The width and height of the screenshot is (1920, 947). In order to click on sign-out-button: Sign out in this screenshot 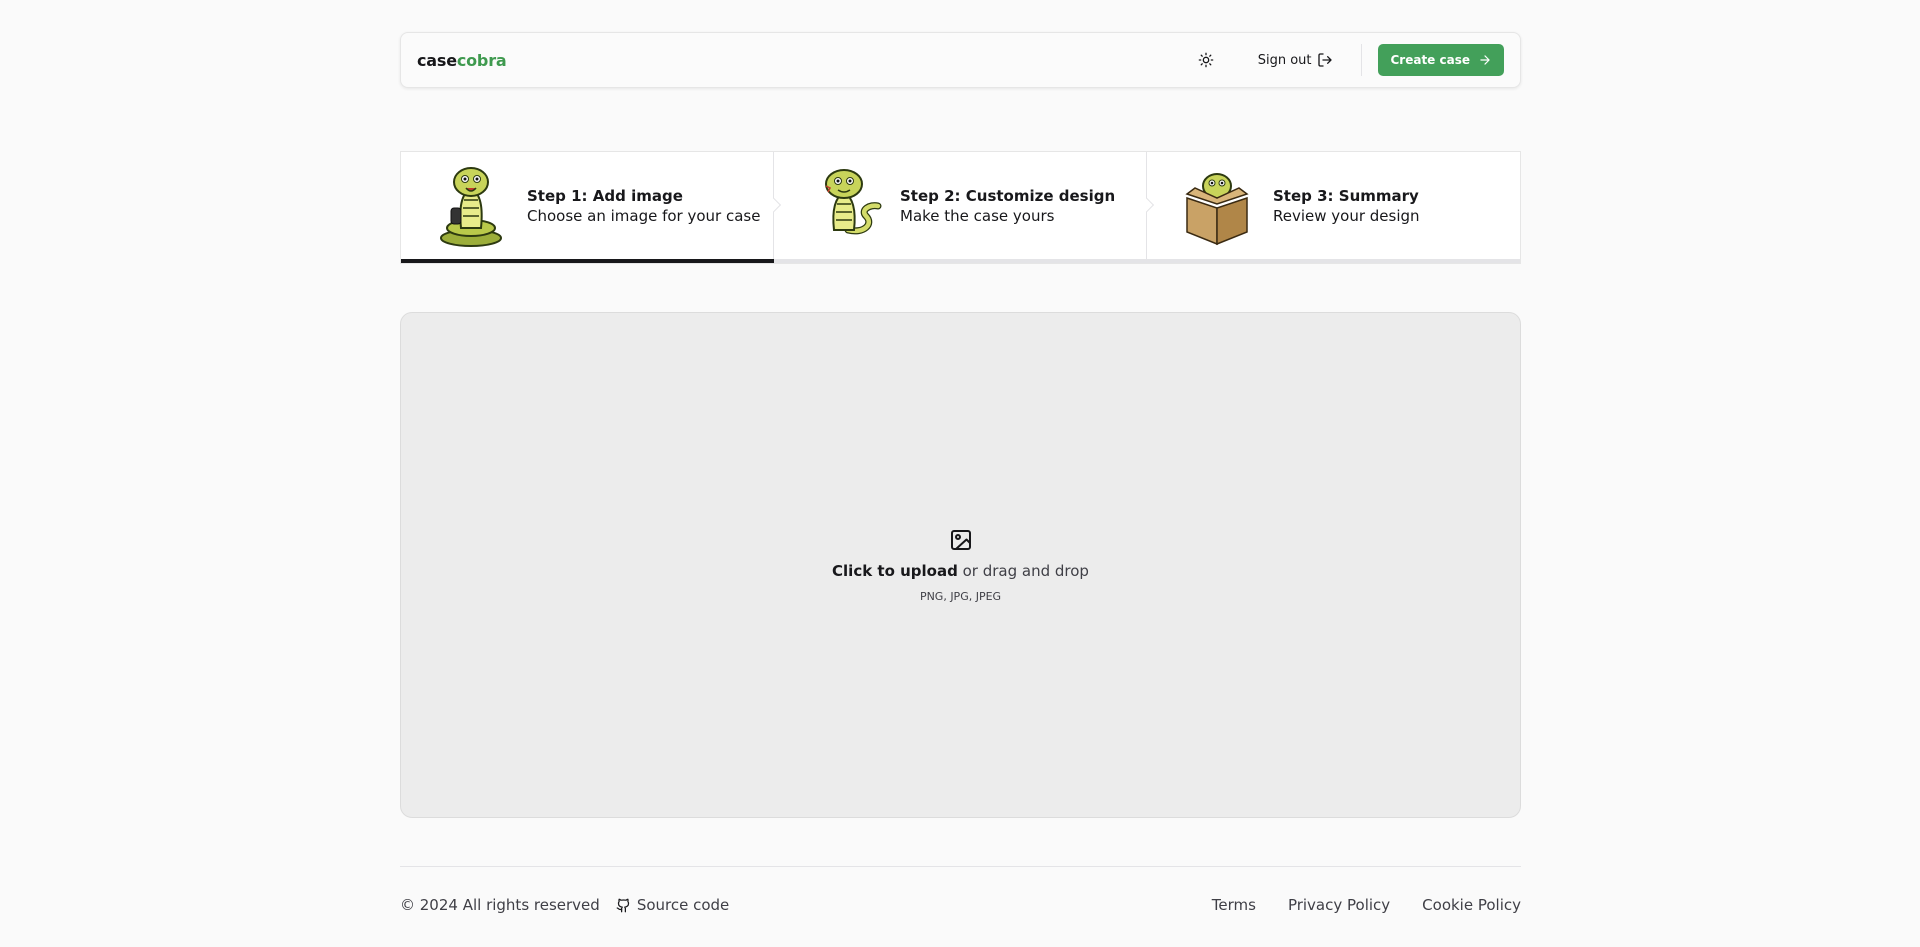, I will do `click(1296, 60)`.